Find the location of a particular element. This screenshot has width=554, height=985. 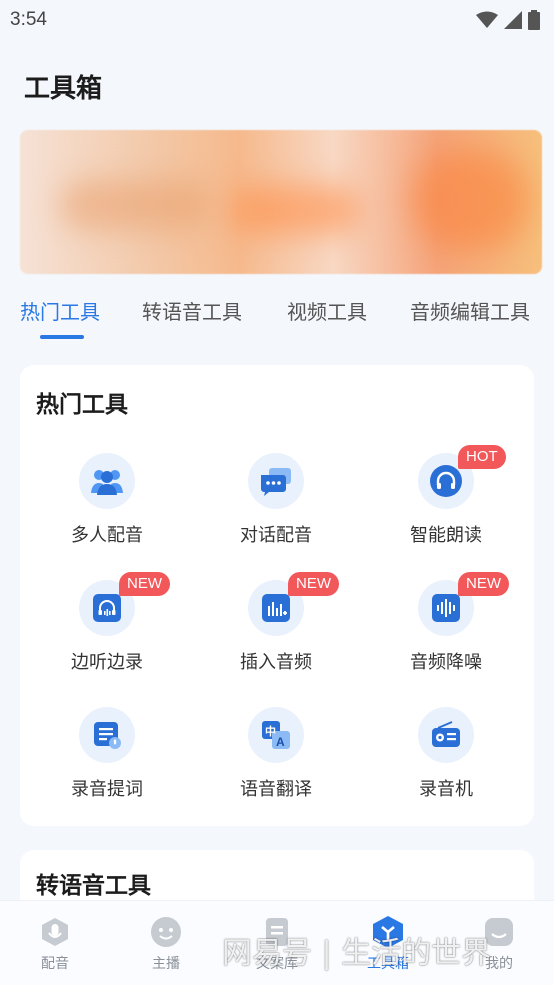

tool-label: 边听边录 is located at coordinates (107, 662).